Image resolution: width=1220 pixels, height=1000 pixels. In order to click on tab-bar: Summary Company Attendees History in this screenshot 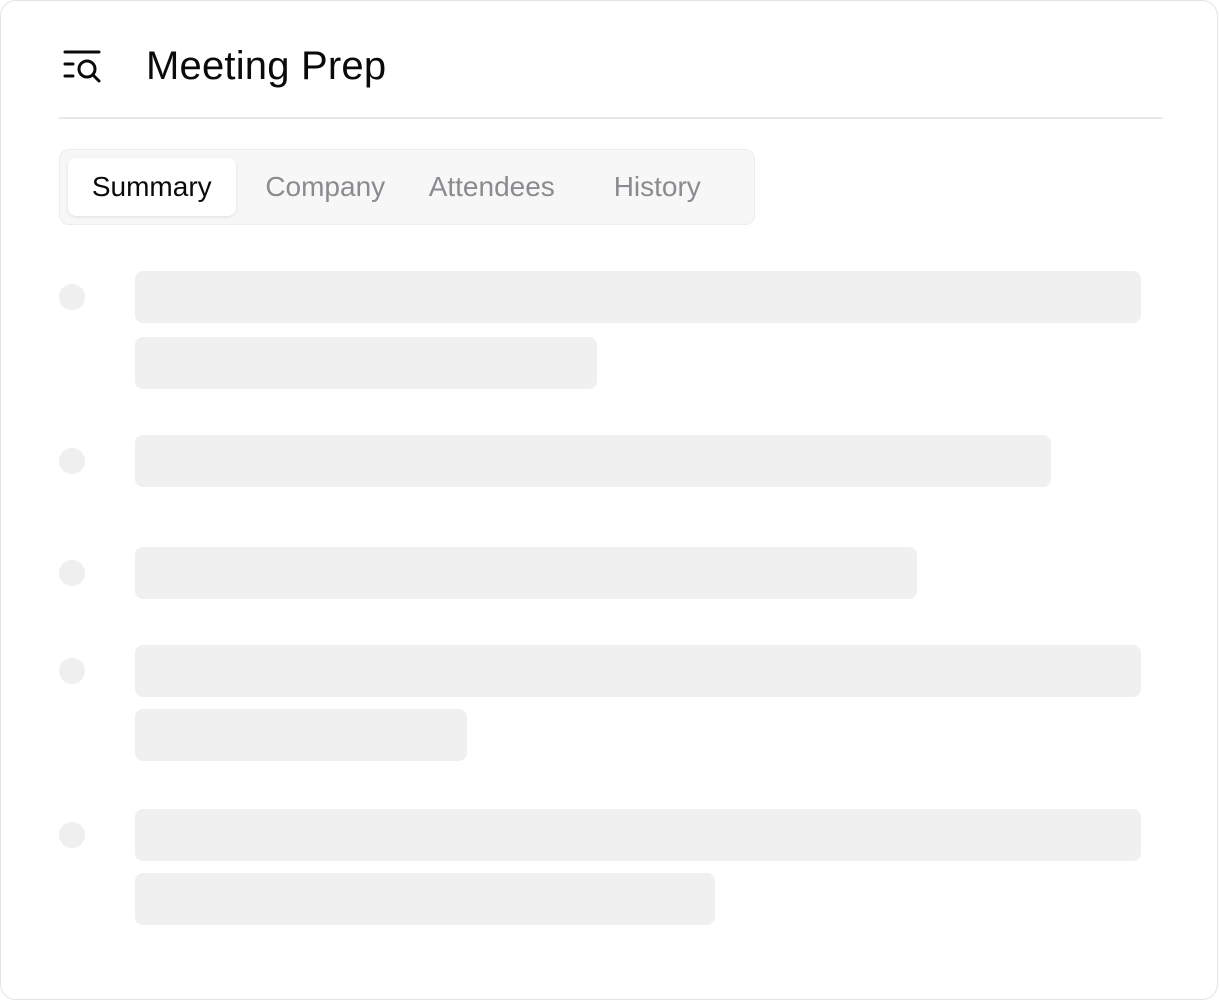, I will do `click(407, 187)`.